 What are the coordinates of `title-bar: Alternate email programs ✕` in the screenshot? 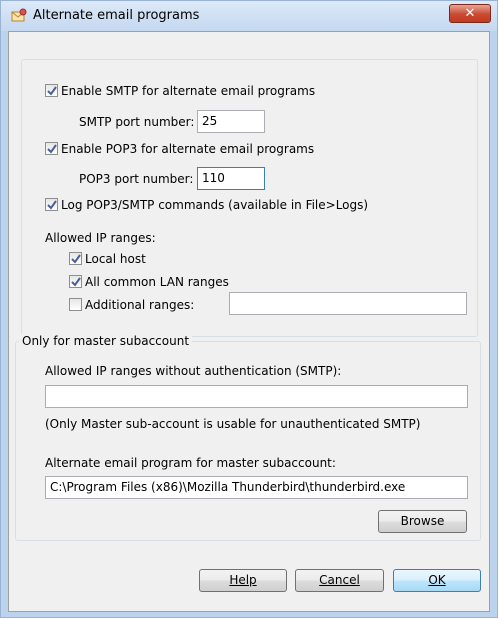 It's located at (249, 16).